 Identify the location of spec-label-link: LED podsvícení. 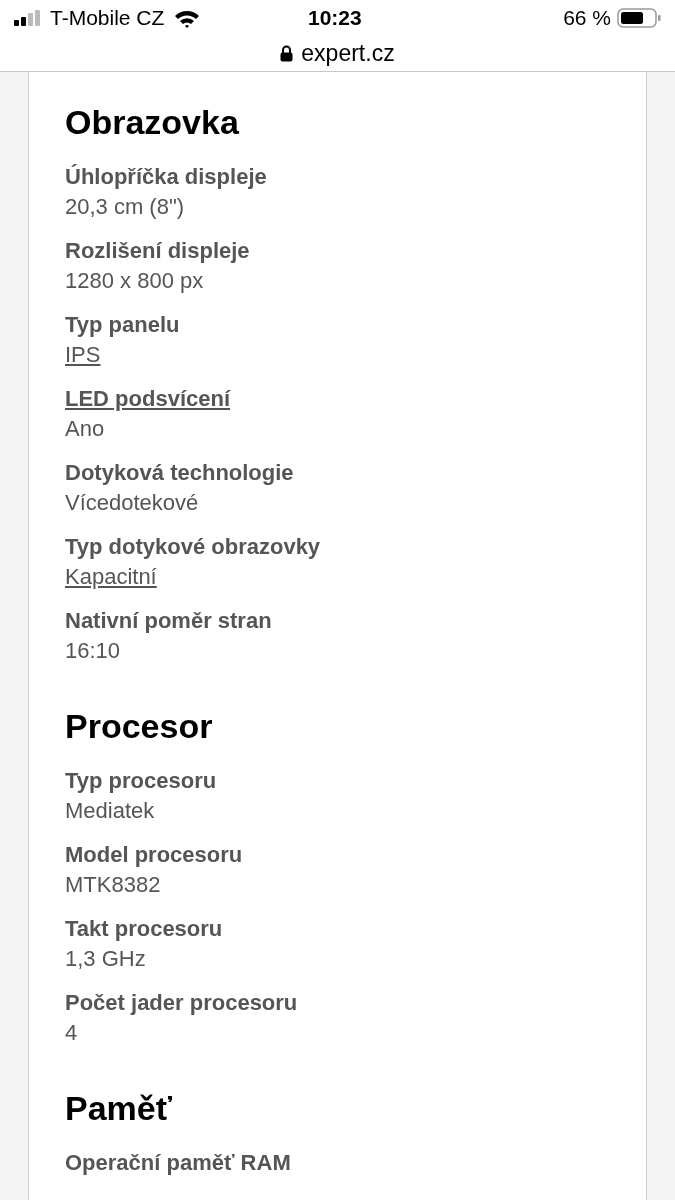
(148, 398).